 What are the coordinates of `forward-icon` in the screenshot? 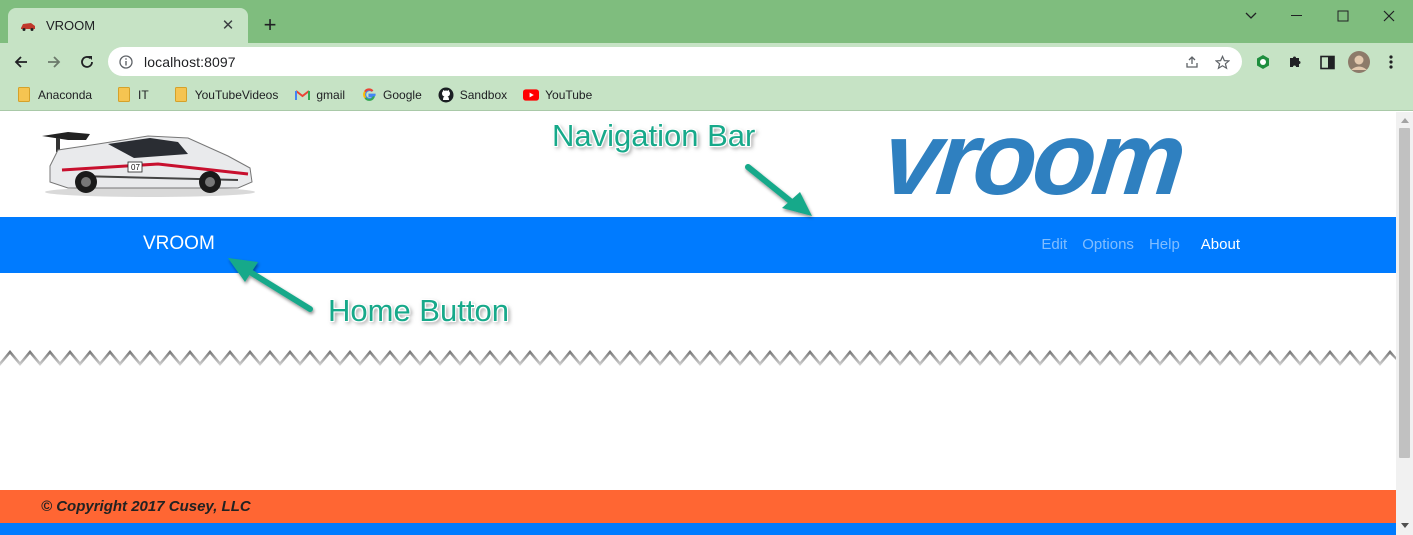 It's located at (54, 62).